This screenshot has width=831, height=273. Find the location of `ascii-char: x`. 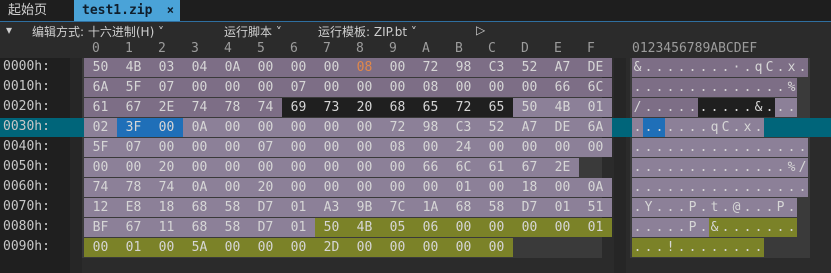

ascii-char: x is located at coordinates (747, 127).